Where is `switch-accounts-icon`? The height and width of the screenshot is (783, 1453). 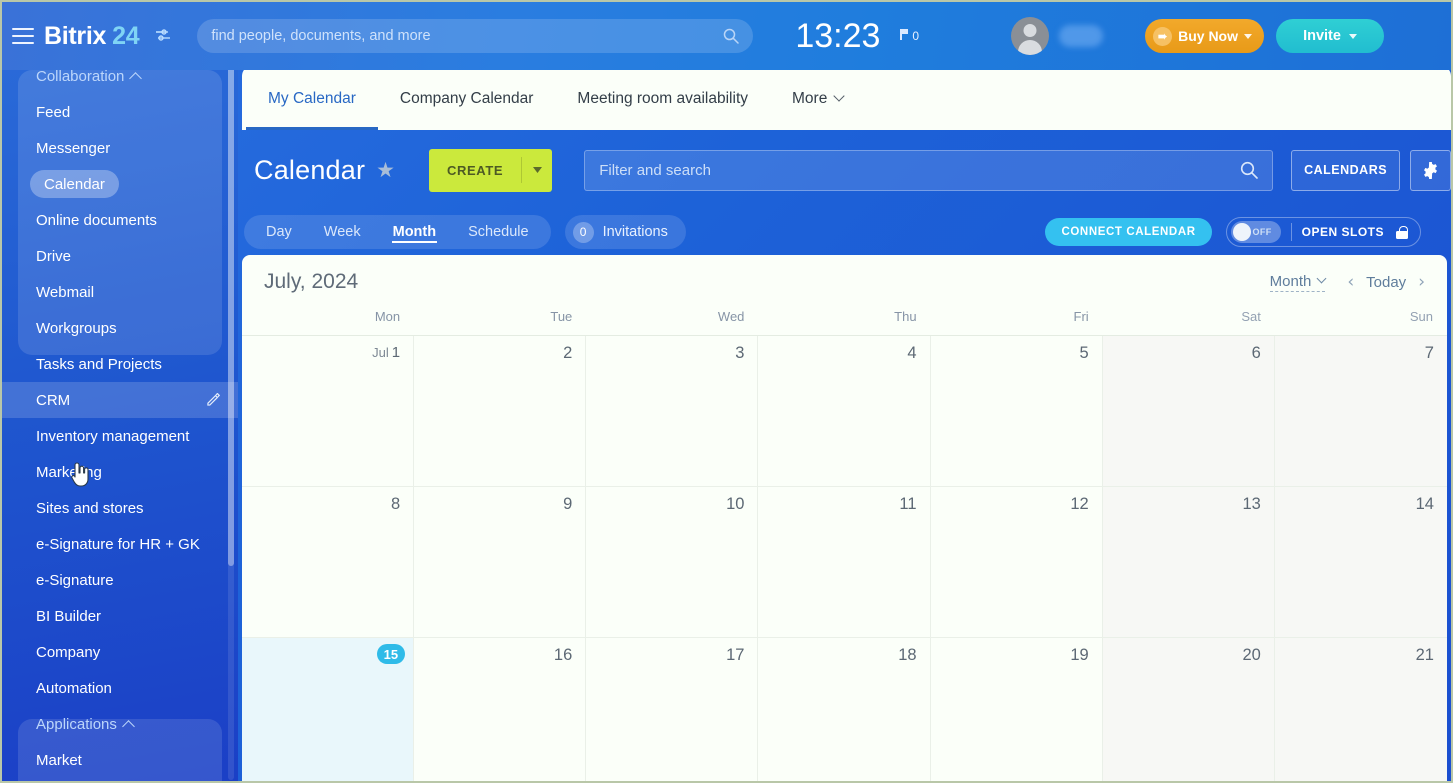 switch-accounts-icon is located at coordinates (163, 35).